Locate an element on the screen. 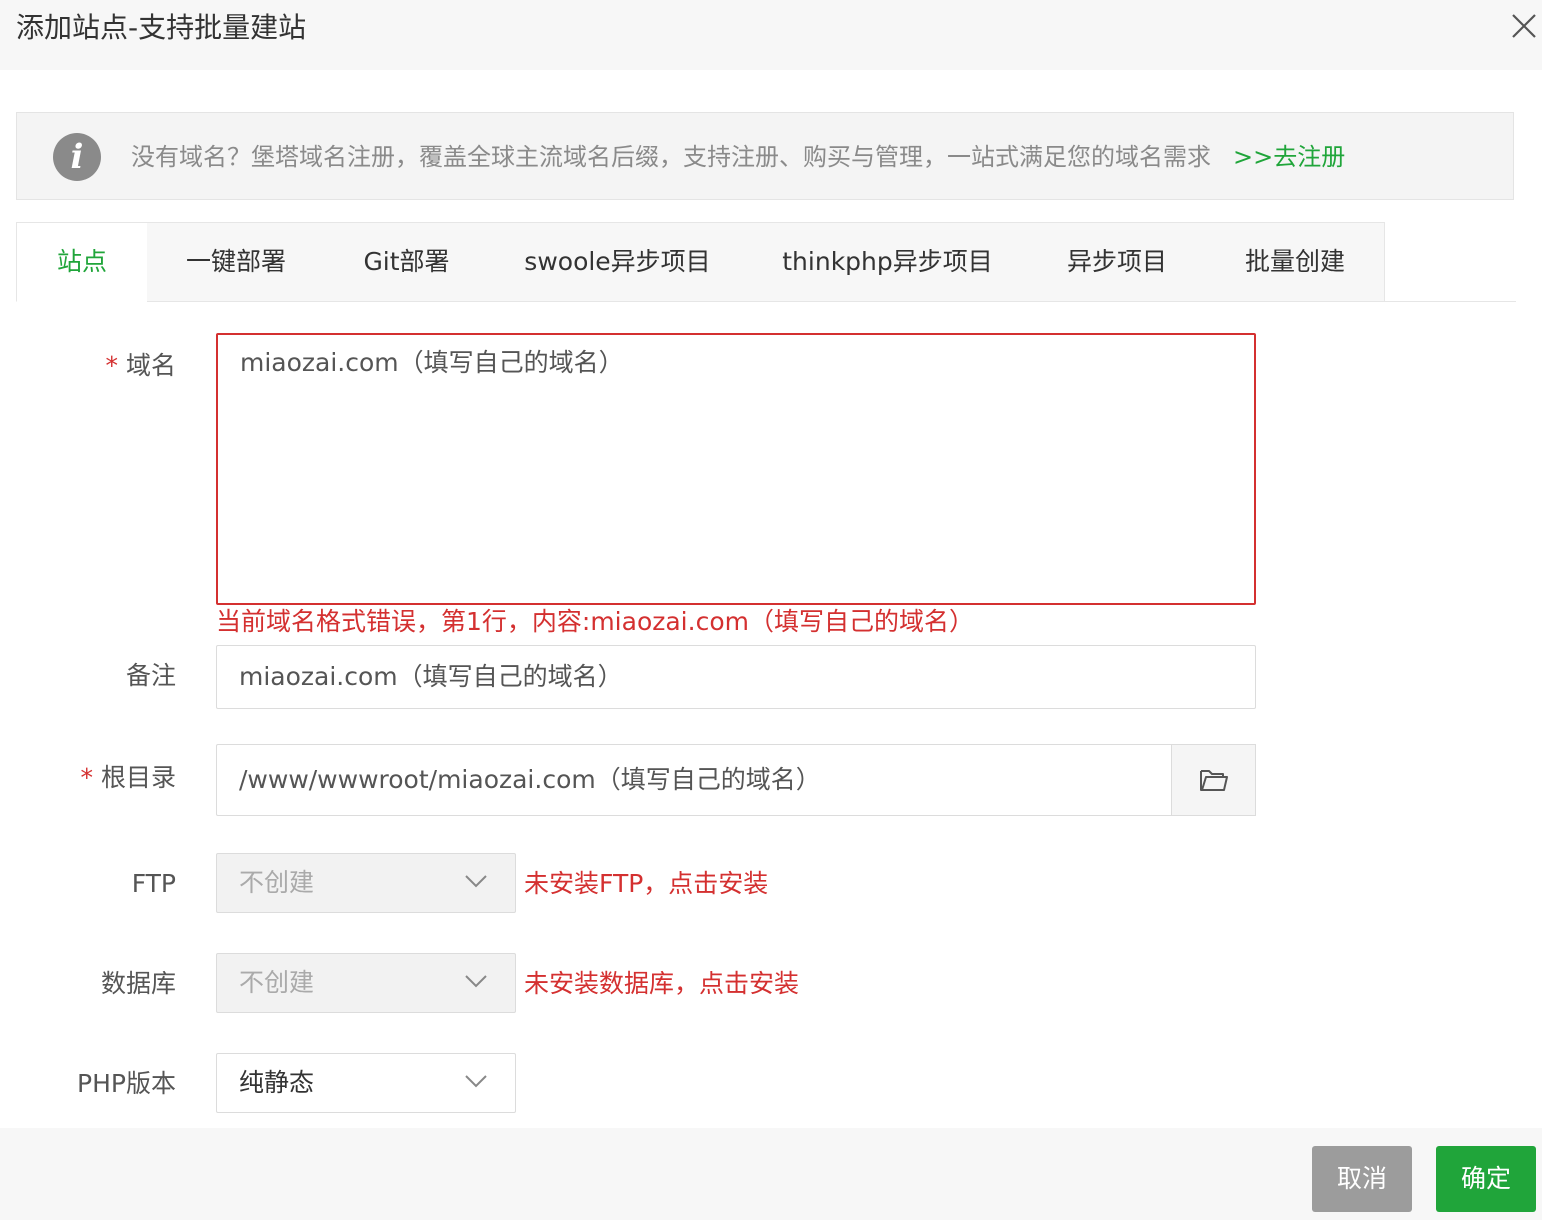 The image size is (1542, 1220). database-label: 数据库 is located at coordinates (138, 983).